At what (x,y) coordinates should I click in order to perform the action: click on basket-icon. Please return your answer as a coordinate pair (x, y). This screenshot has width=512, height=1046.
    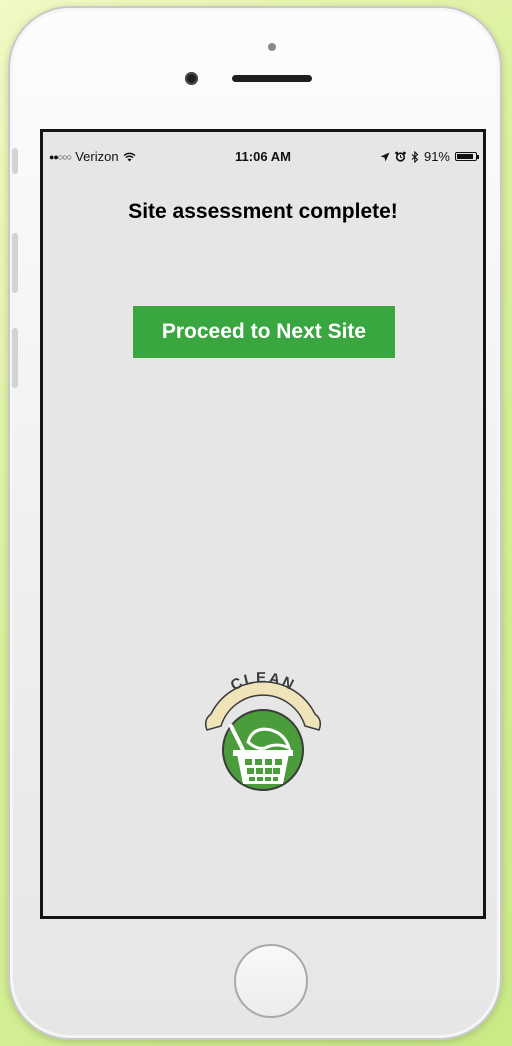
    Looking at the image, I should click on (263, 767).